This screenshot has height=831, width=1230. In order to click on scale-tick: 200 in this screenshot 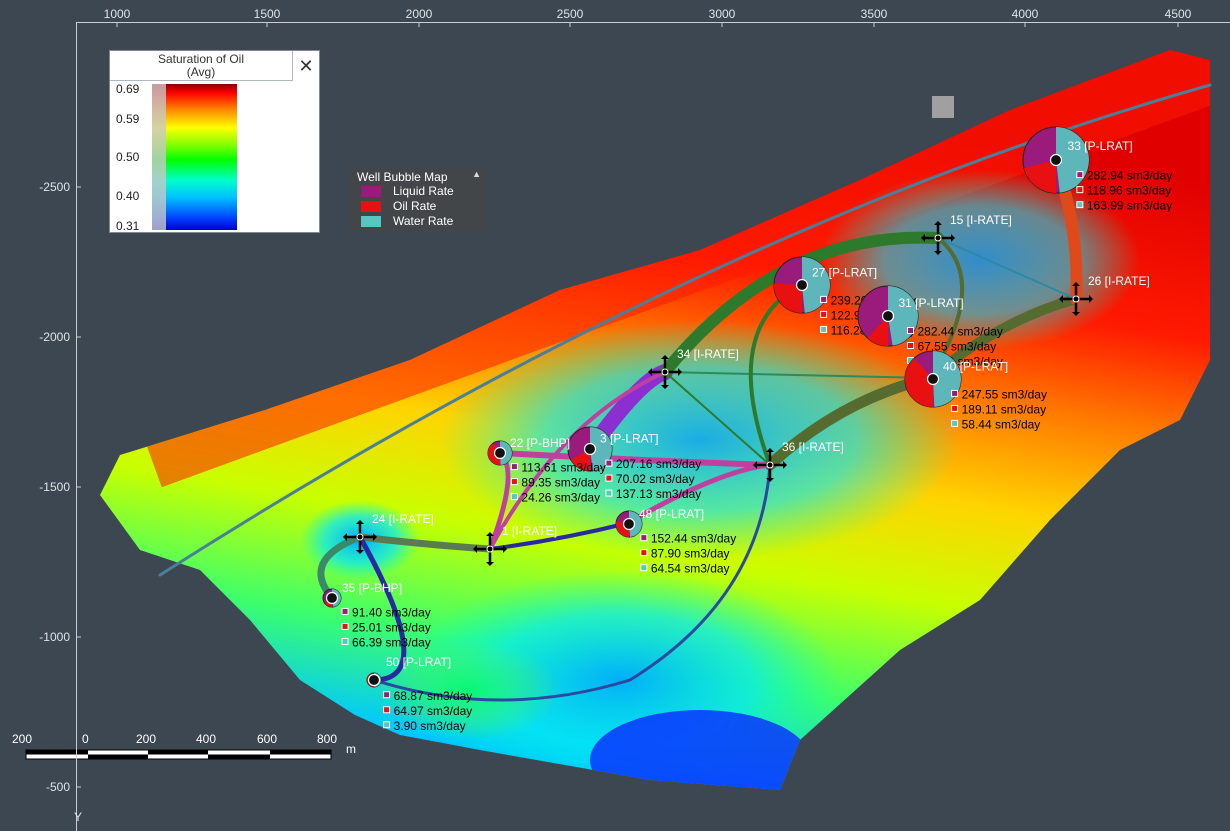, I will do `click(146, 739)`.